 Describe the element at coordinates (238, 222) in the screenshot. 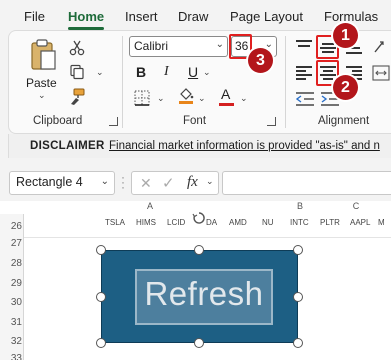

I see `ticker-label: AMD` at that location.